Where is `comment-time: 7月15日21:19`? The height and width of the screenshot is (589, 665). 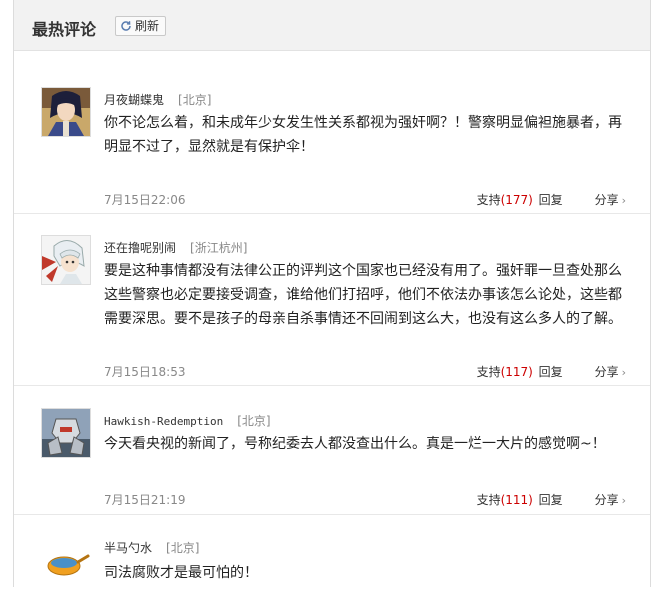
comment-time: 7月15日21:19 is located at coordinates (145, 500).